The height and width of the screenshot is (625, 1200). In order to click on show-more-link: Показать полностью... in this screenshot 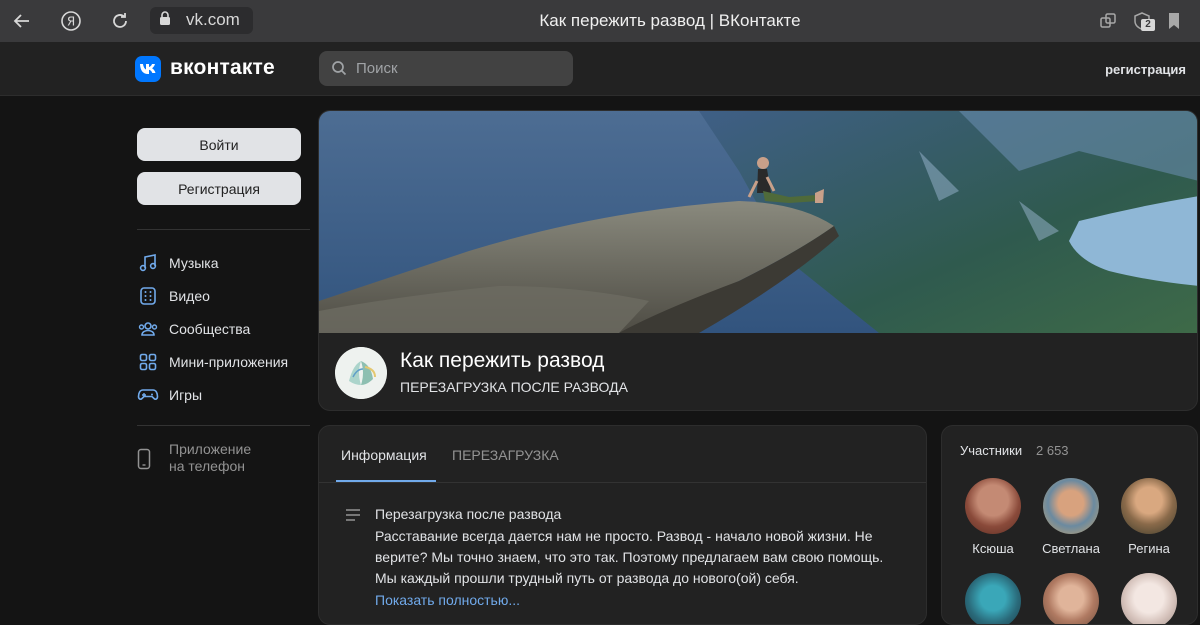, I will do `click(447, 600)`.